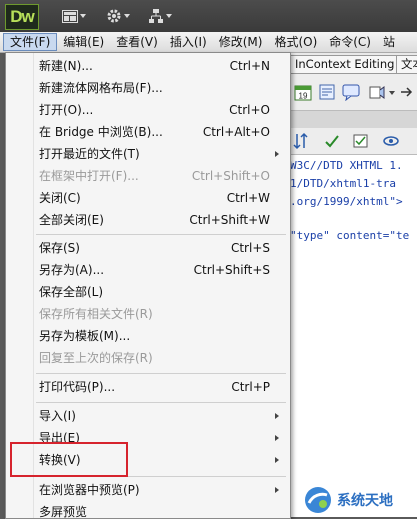  I want to click on menu-item-print-code: 打印代码(P)... Ctrl+P, so click(148, 387).